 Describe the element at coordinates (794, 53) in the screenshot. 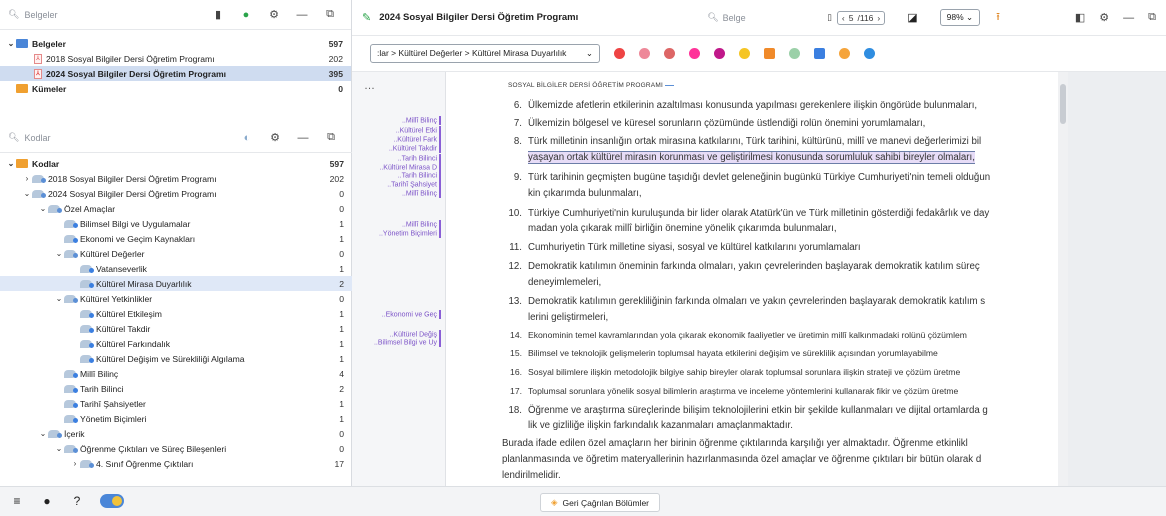

I see `code-link-icon` at that location.